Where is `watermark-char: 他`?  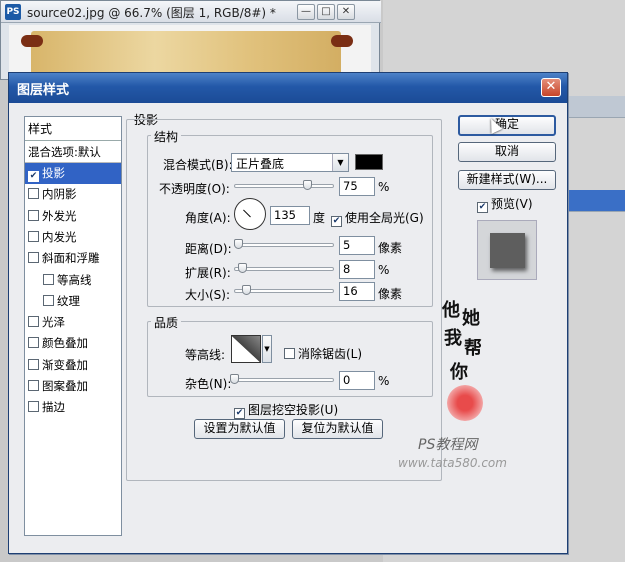
watermark-char: 他 is located at coordinates (451, 310).